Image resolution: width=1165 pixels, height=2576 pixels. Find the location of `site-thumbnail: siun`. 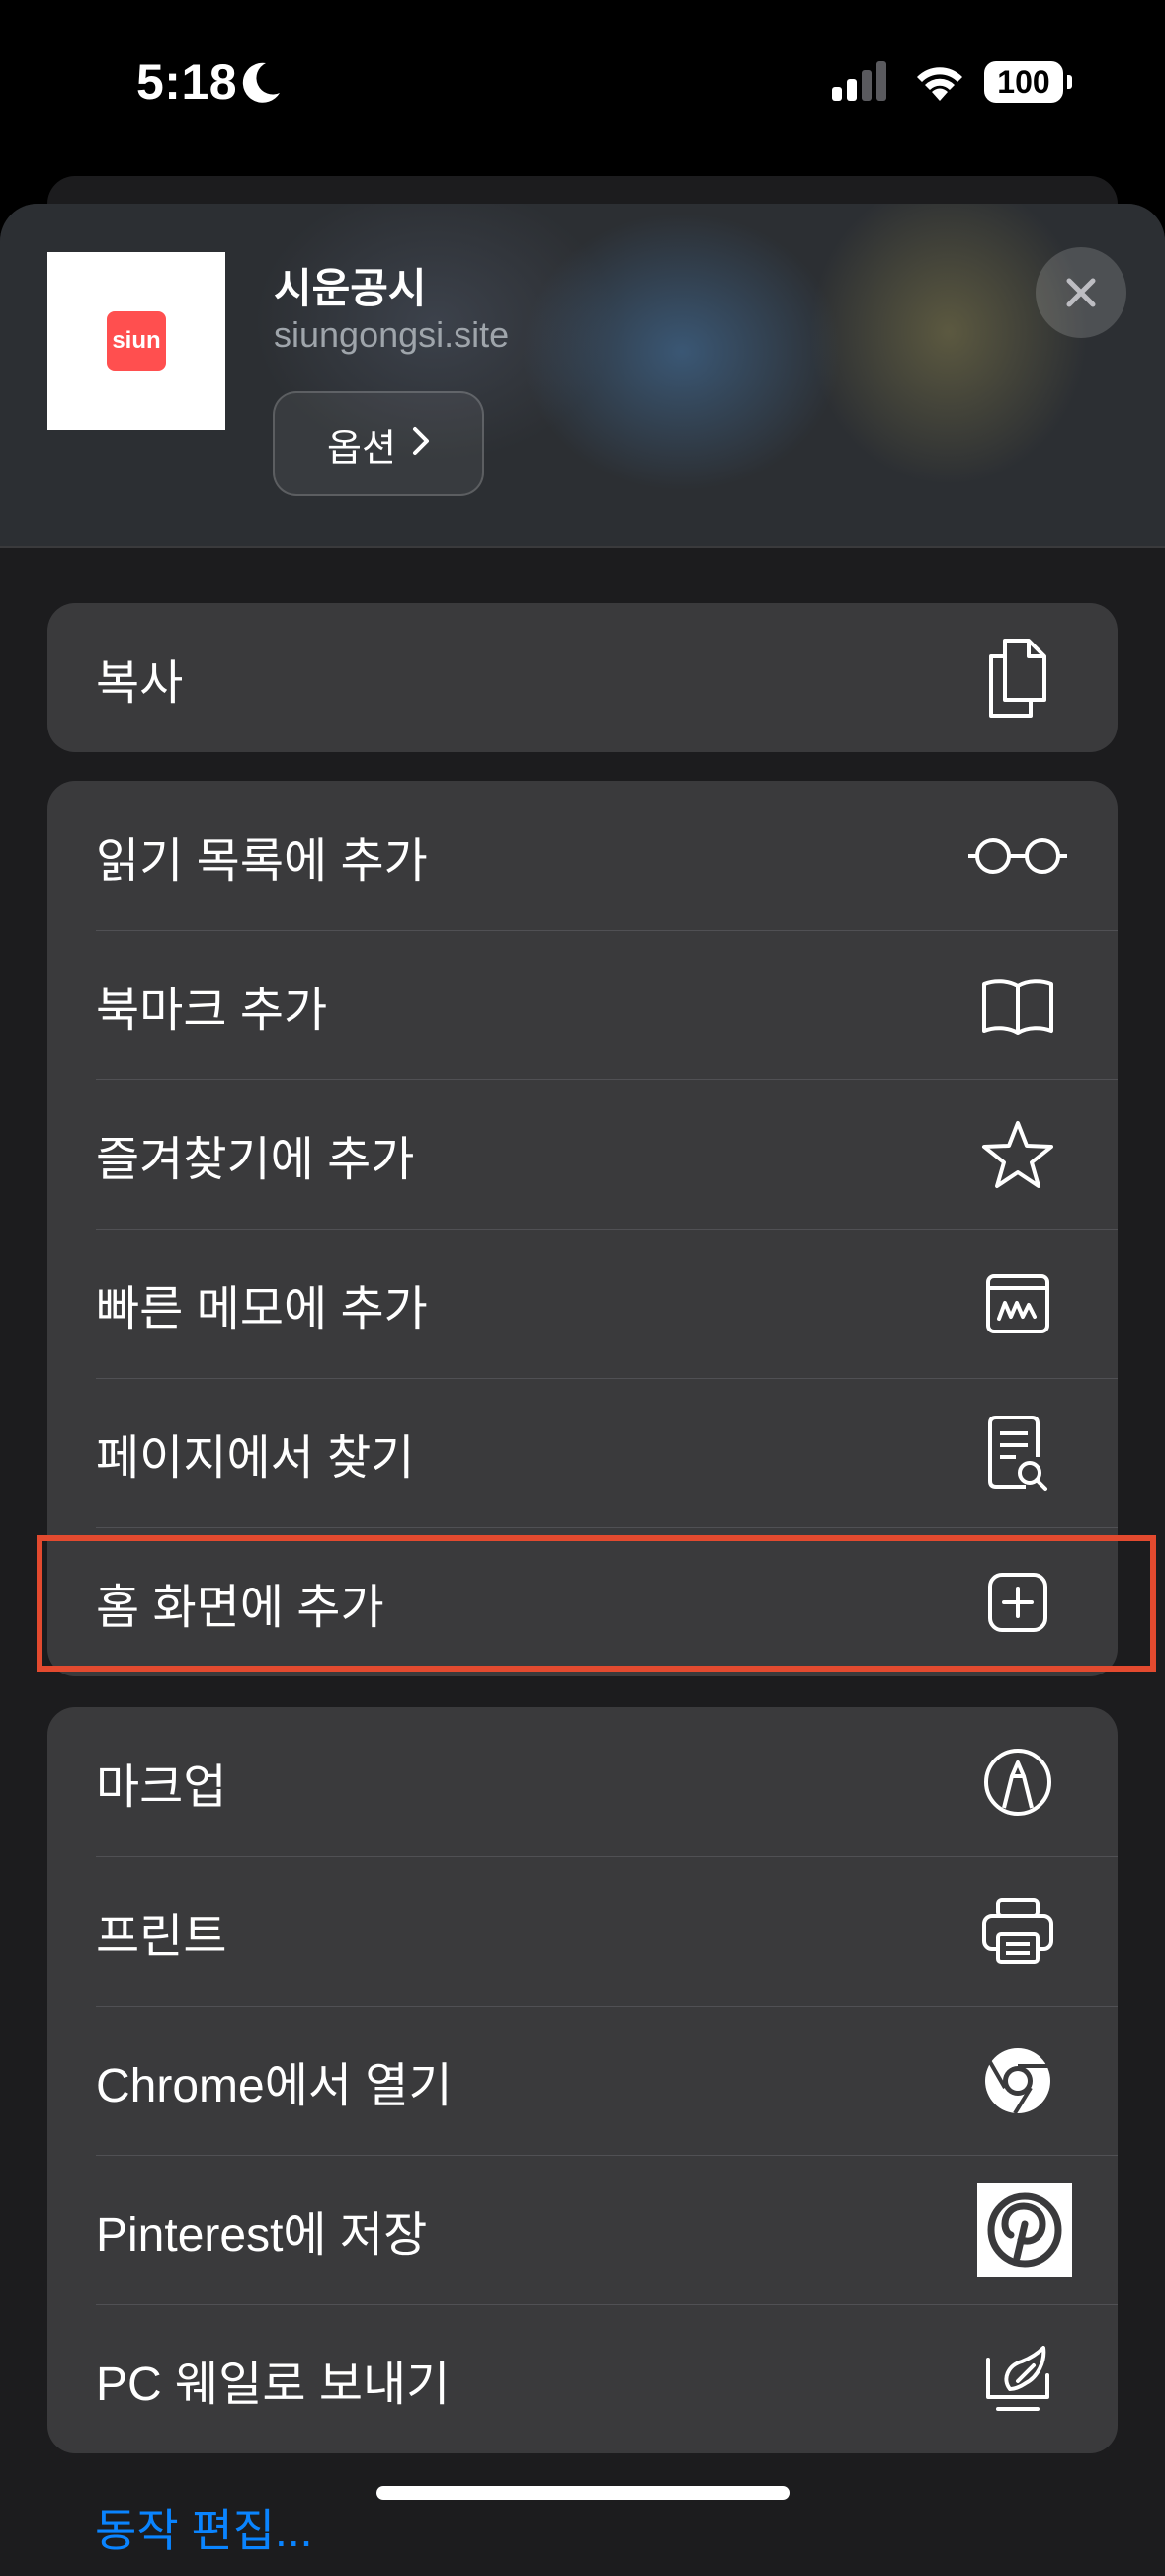

site-thumbnail: siun is located at coordinates (136, 341).